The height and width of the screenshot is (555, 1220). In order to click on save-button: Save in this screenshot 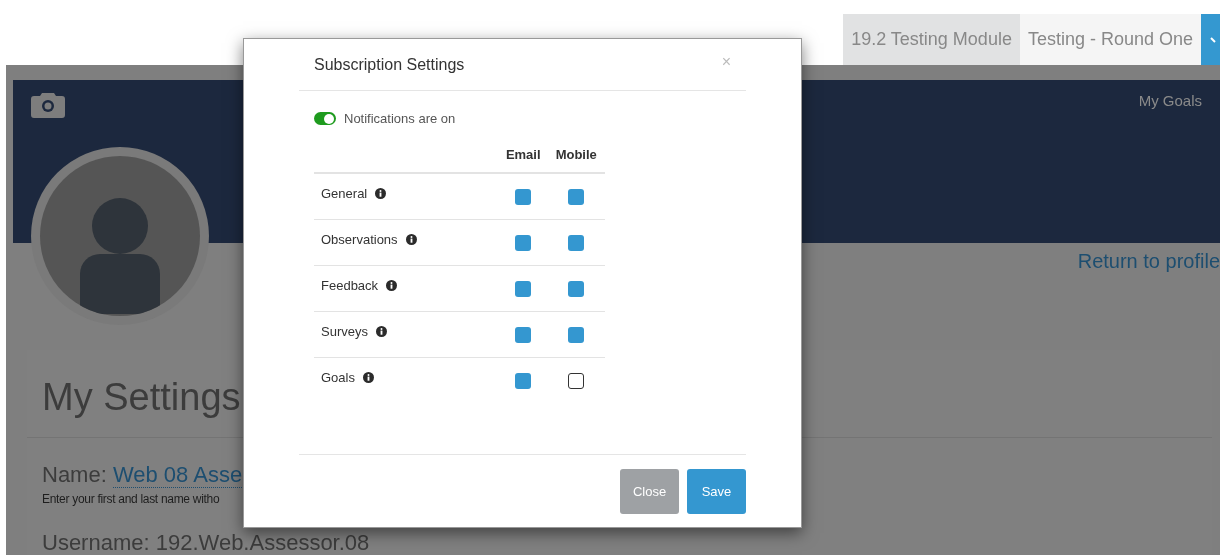, I will do `click(716, 491)`.